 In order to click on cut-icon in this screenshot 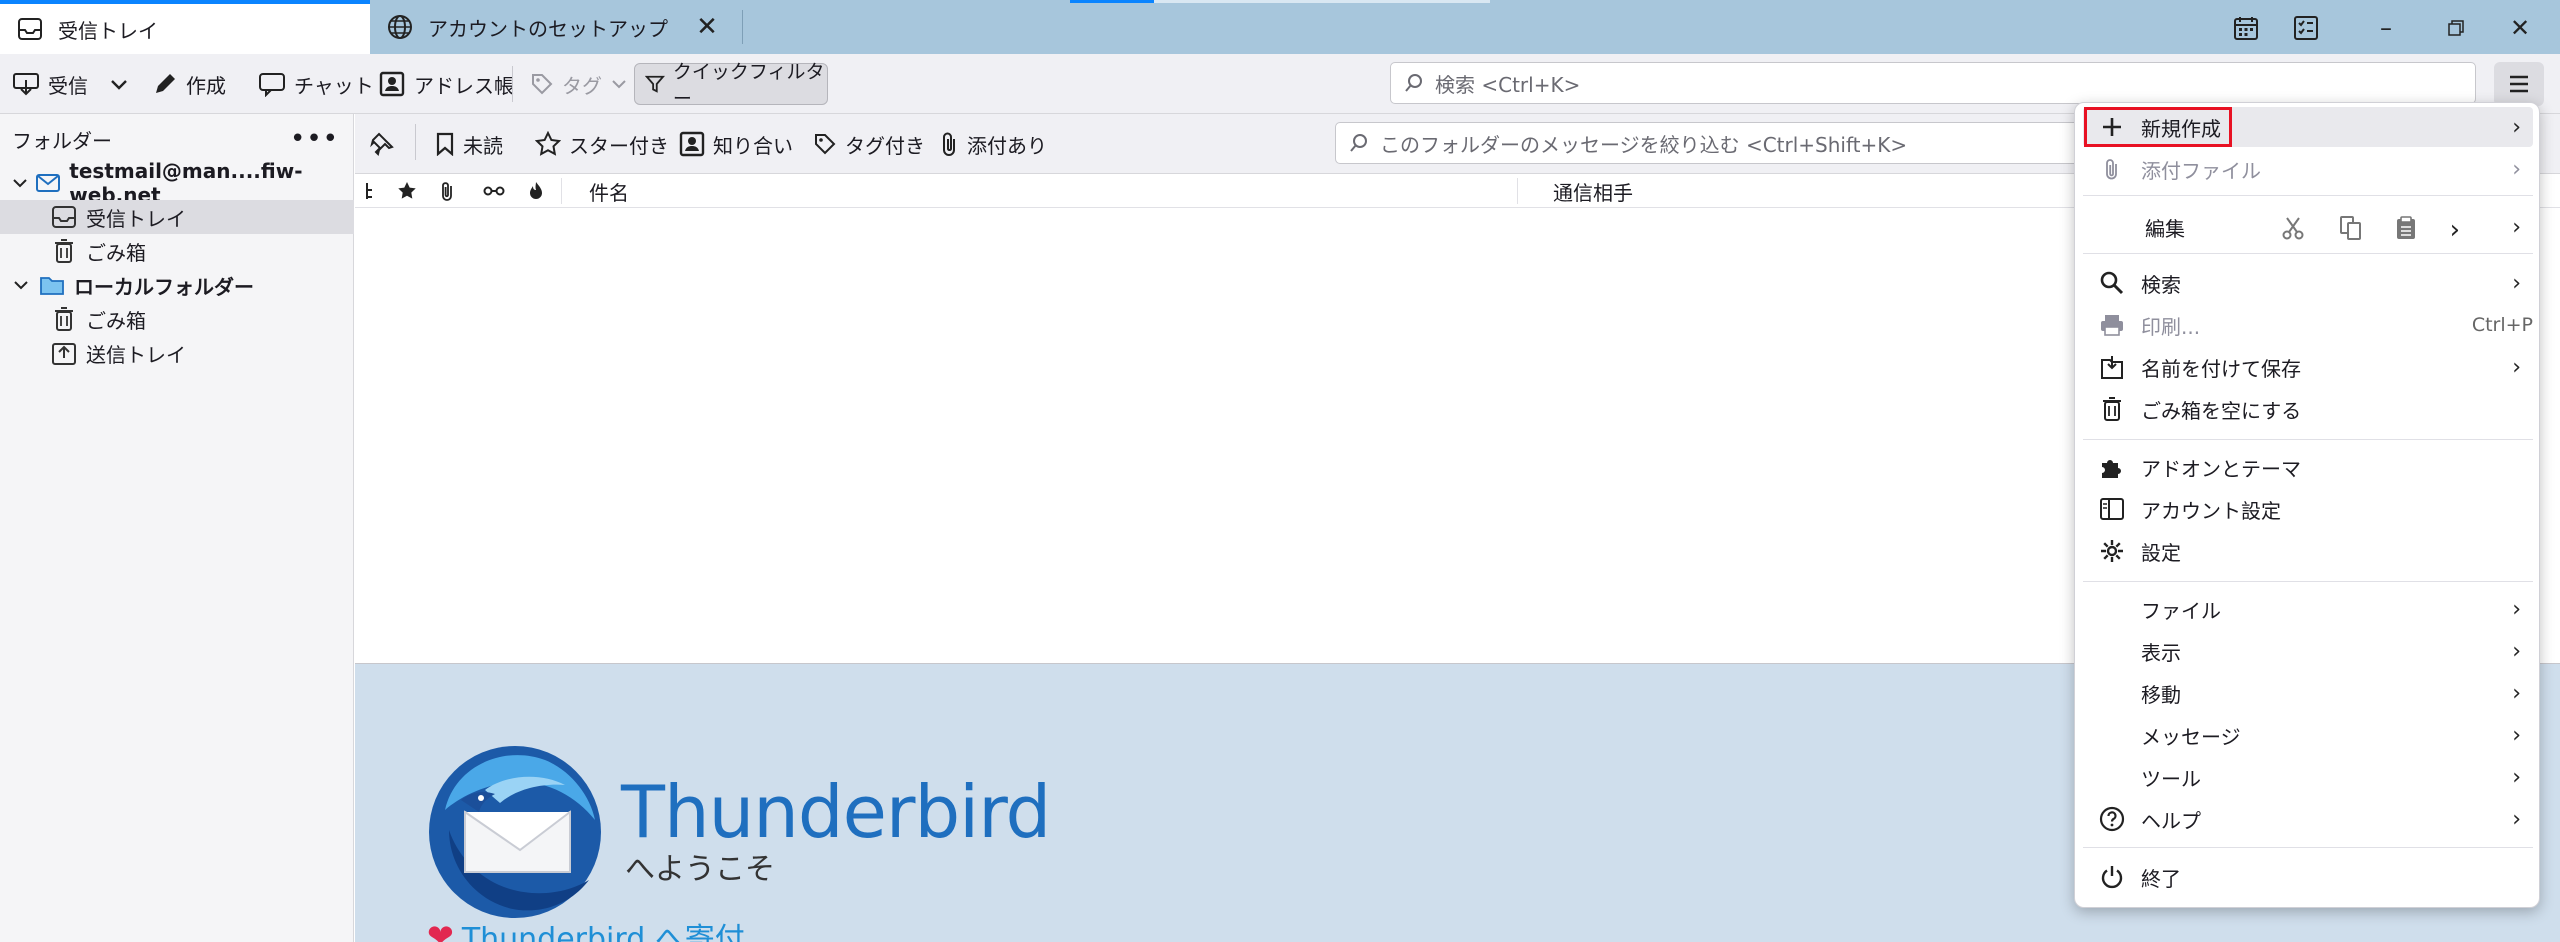, I will do `click(2293, 230)`.